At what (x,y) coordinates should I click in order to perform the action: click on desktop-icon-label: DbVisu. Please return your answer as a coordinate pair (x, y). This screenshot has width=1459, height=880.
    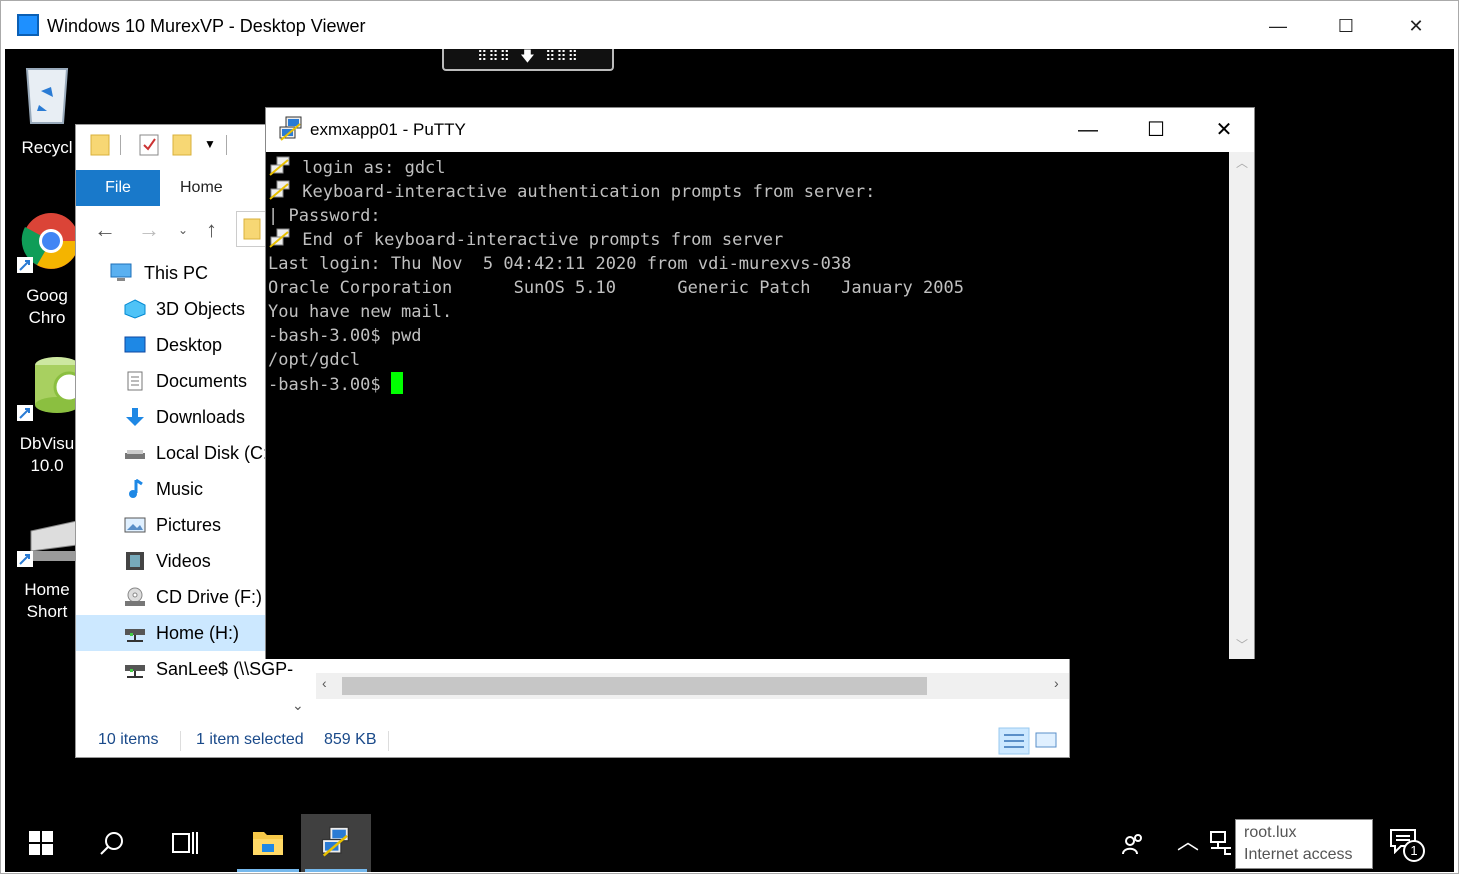
    Looking at the image, I should click on (47, 443).